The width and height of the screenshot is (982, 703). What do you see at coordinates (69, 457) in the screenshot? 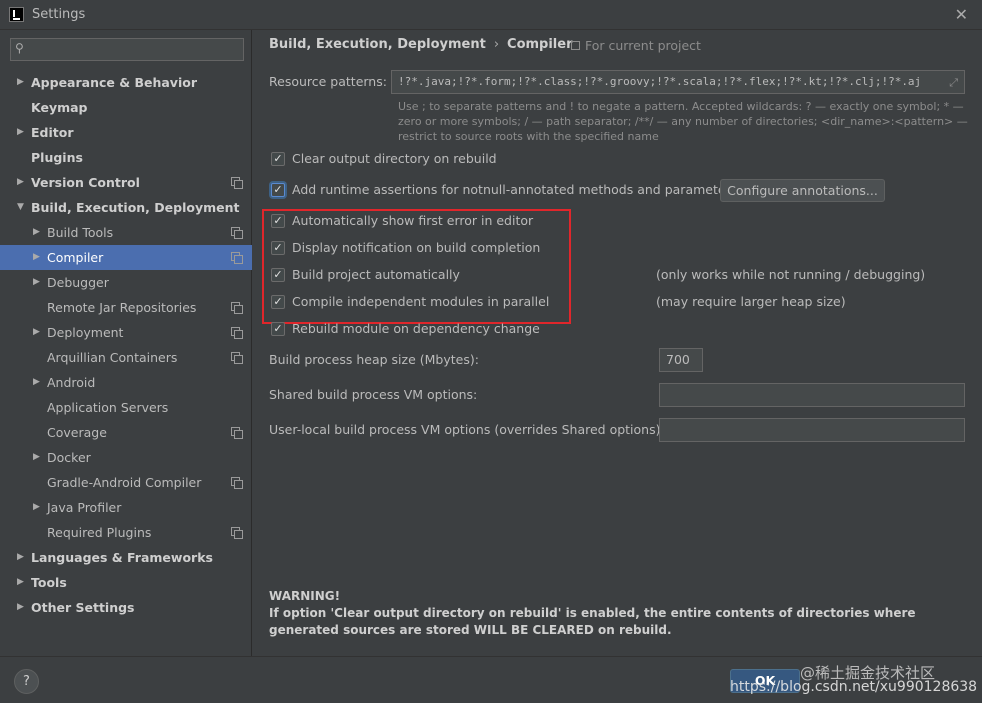
I see `sidebar-item-label: Docker` at bounding box center [69, 457].